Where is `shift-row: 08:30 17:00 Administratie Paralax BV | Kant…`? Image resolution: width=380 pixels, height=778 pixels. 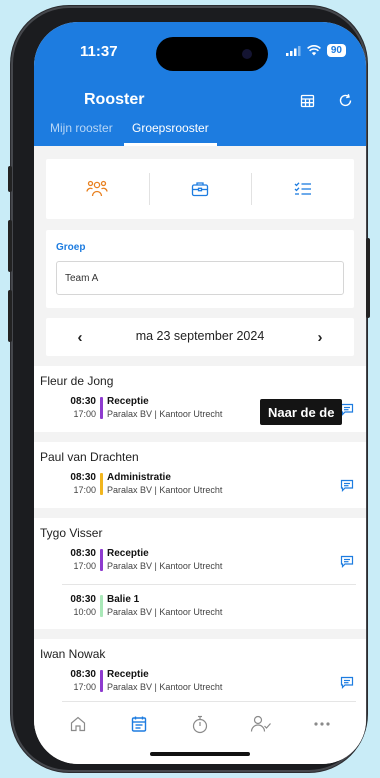
shift-row: 08:30 17:00 Administratie Paralax BV | Kant… is located at coordinates (197, 485).